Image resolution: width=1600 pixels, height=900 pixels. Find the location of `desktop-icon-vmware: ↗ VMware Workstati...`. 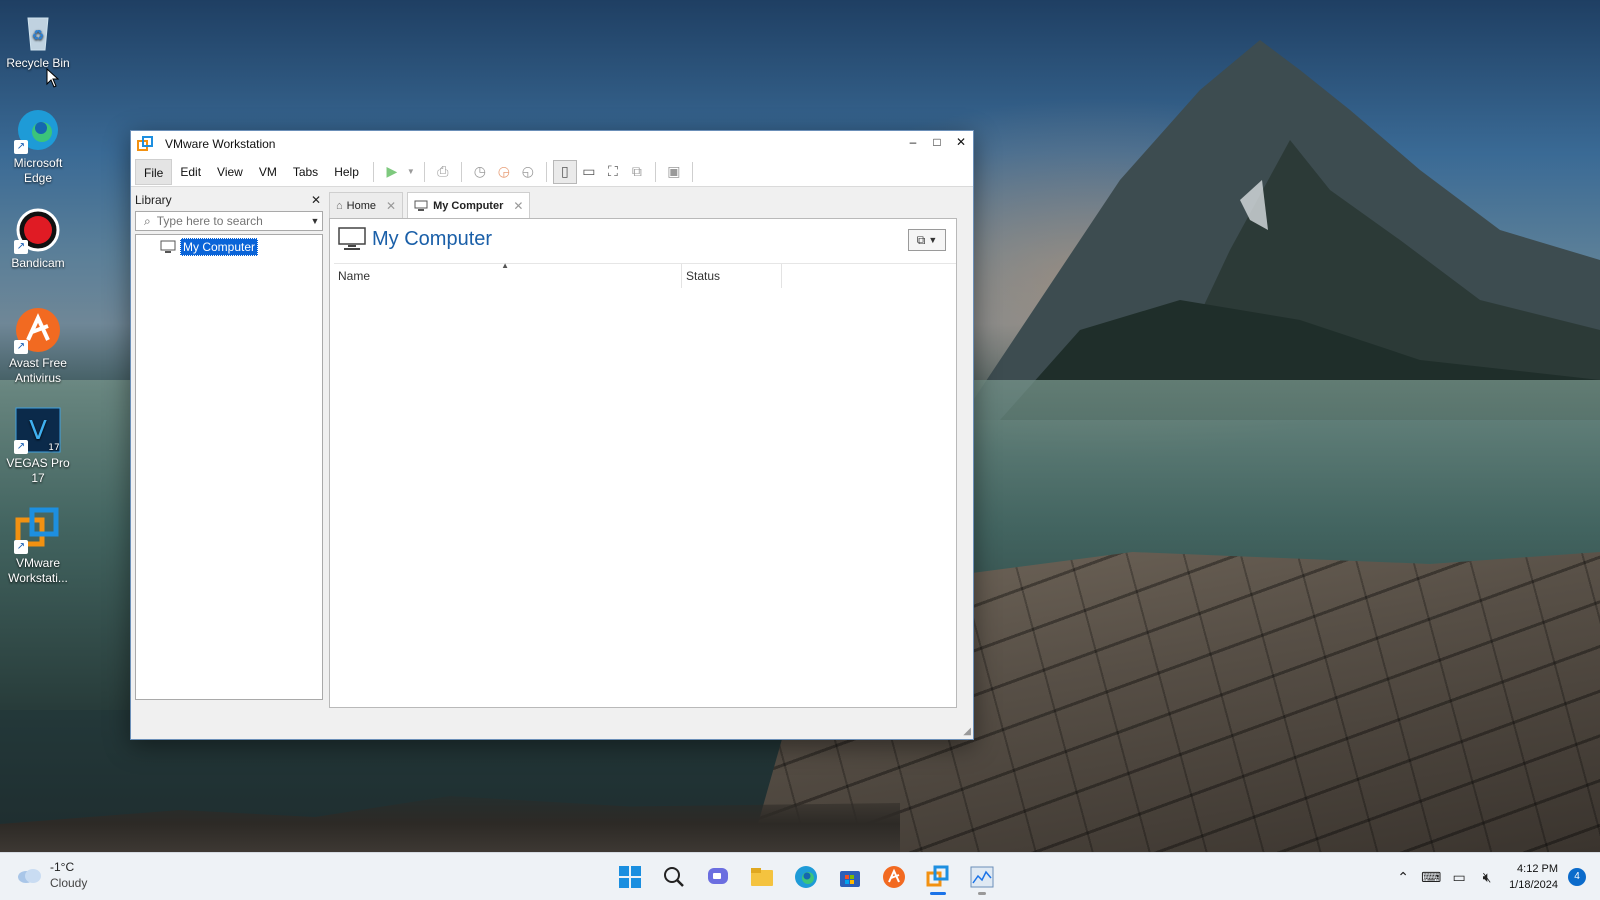

desktop-icon-vmware: ↗ VMware Workstati... is located at coordinates (38, 546).